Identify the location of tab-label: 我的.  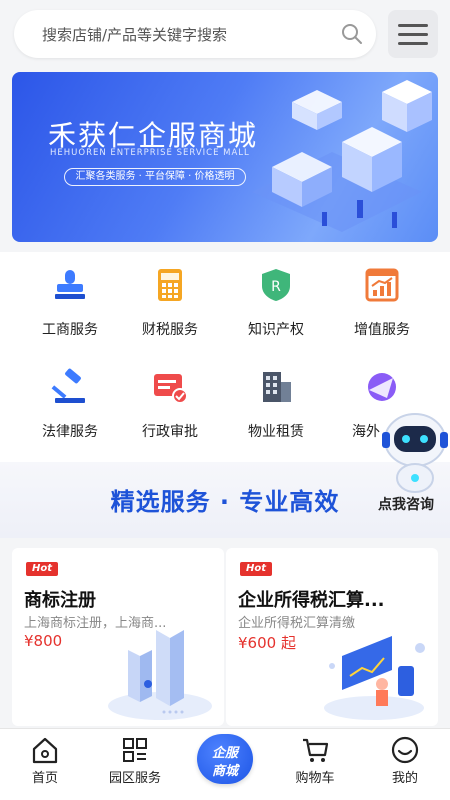
(404, 778).